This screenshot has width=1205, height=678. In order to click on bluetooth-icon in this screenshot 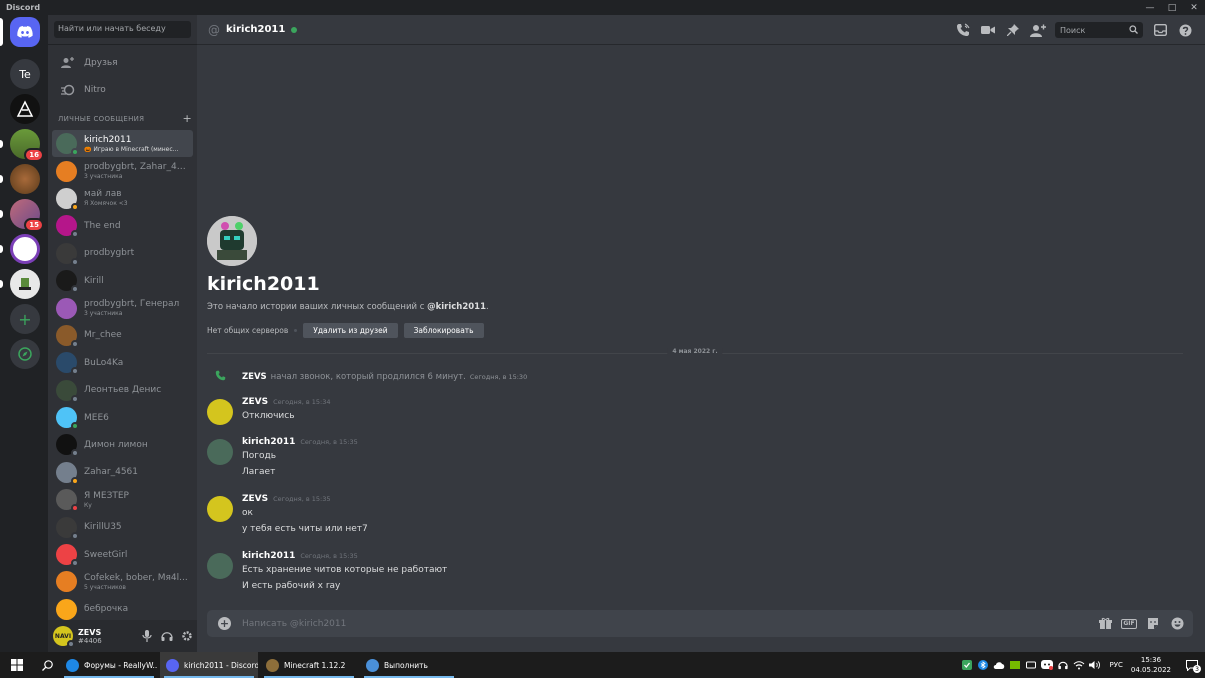, I will do `click(983, 665)`.